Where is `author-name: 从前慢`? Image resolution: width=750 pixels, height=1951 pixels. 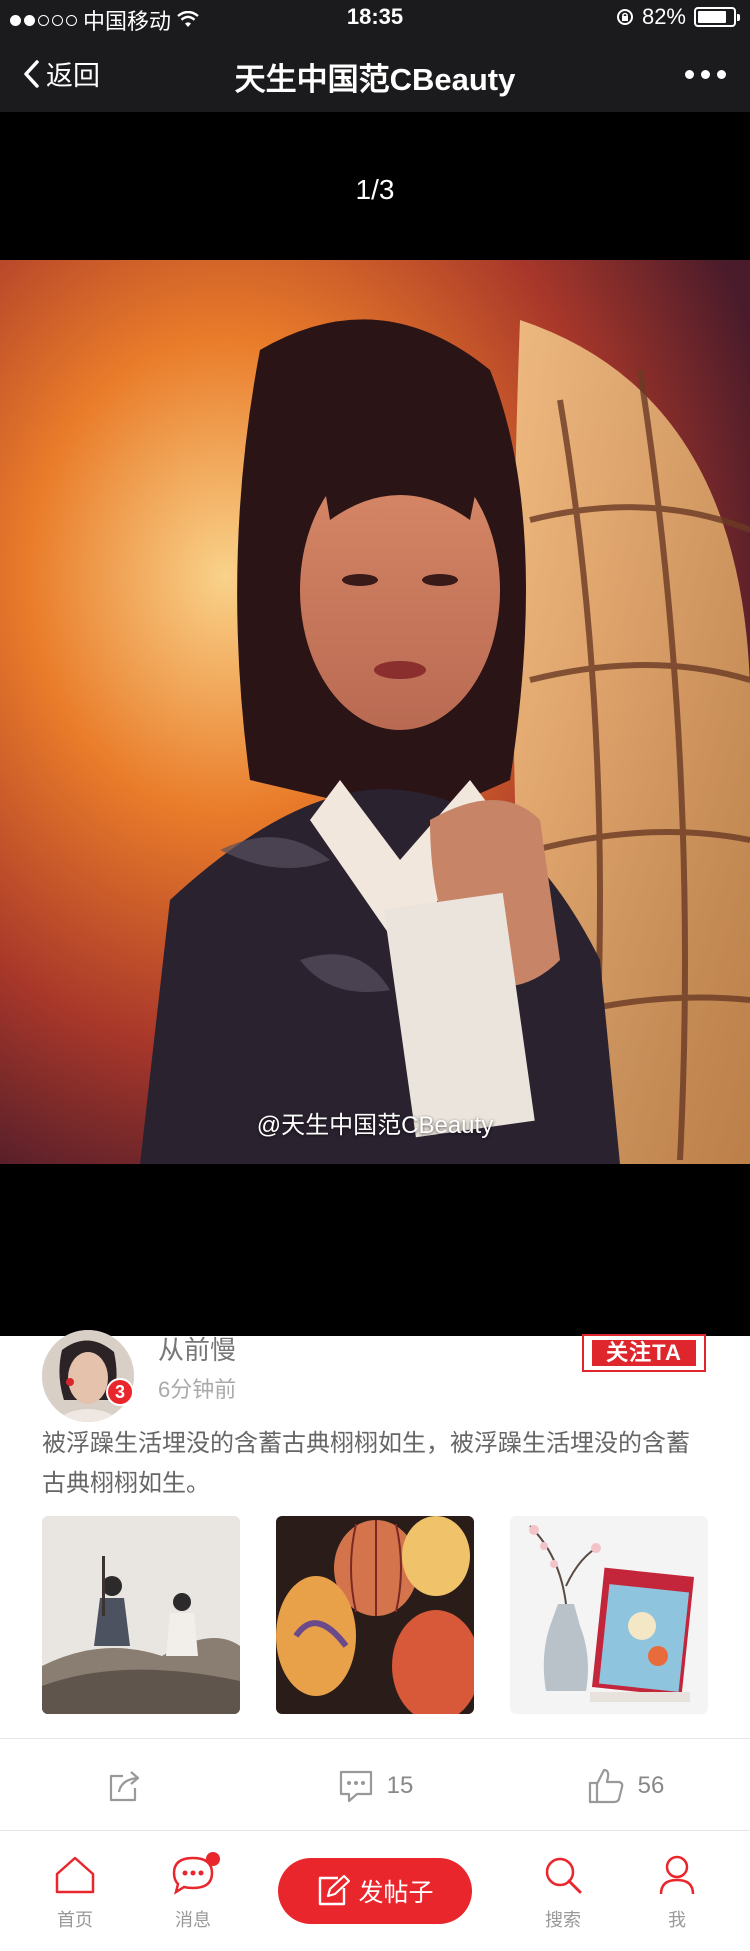 author-name: 从前慢 is located at coordinates (197, 1348).